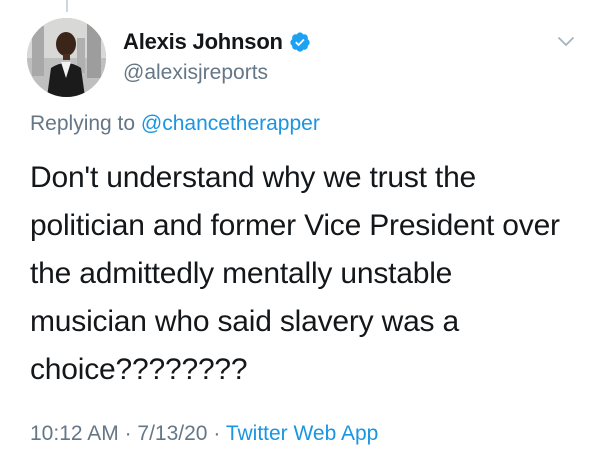 The image size is (595, 462). I want to click on chevron-down-icon, so click(566, 41).